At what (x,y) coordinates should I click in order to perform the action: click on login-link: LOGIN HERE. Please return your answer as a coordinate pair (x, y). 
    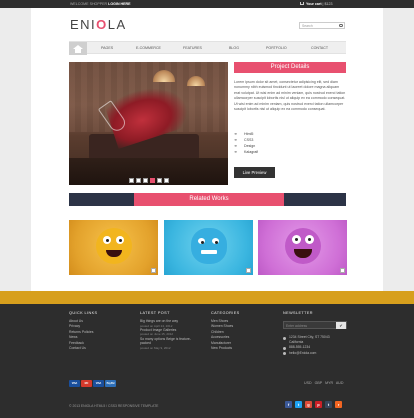
    Looking at the image, I should click on (119, 4).